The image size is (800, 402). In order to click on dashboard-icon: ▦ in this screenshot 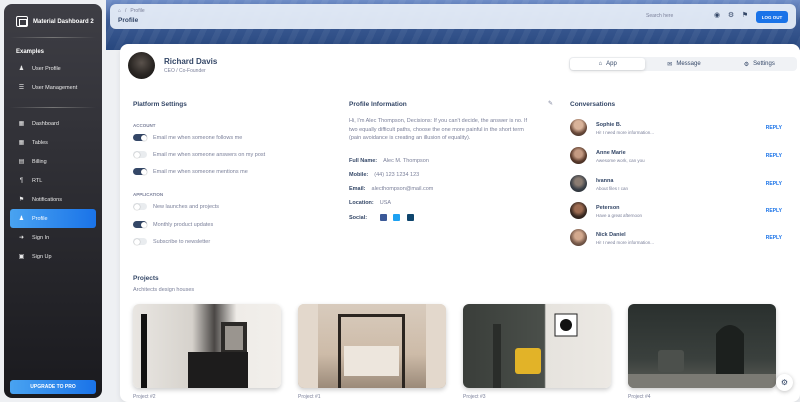, I will do `click(21, 124)`.